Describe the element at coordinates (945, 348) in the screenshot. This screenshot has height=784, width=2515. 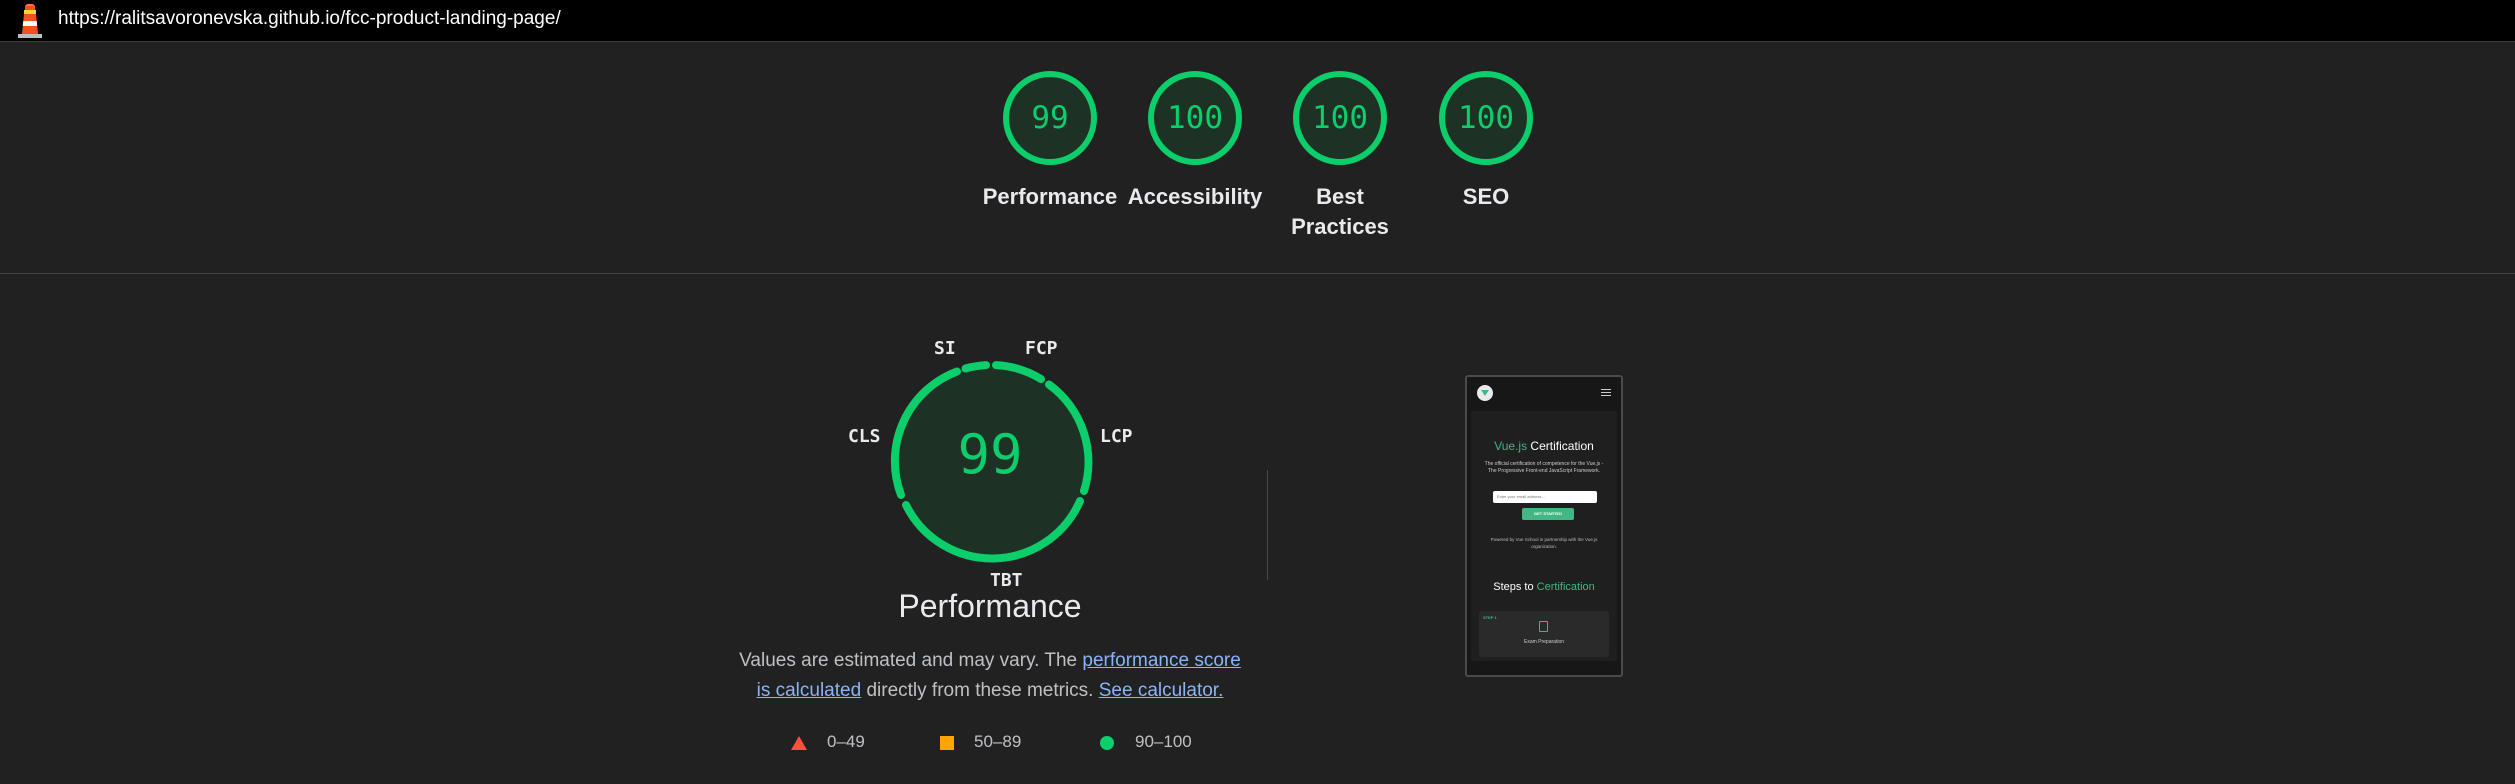
I see `metric-label-si: SI` at that location.